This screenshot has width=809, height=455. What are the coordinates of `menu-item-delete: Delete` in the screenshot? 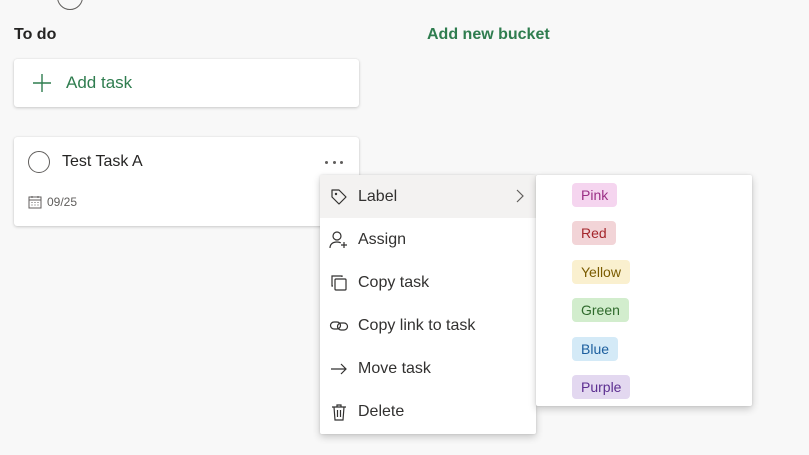 It's located at (428, 411).